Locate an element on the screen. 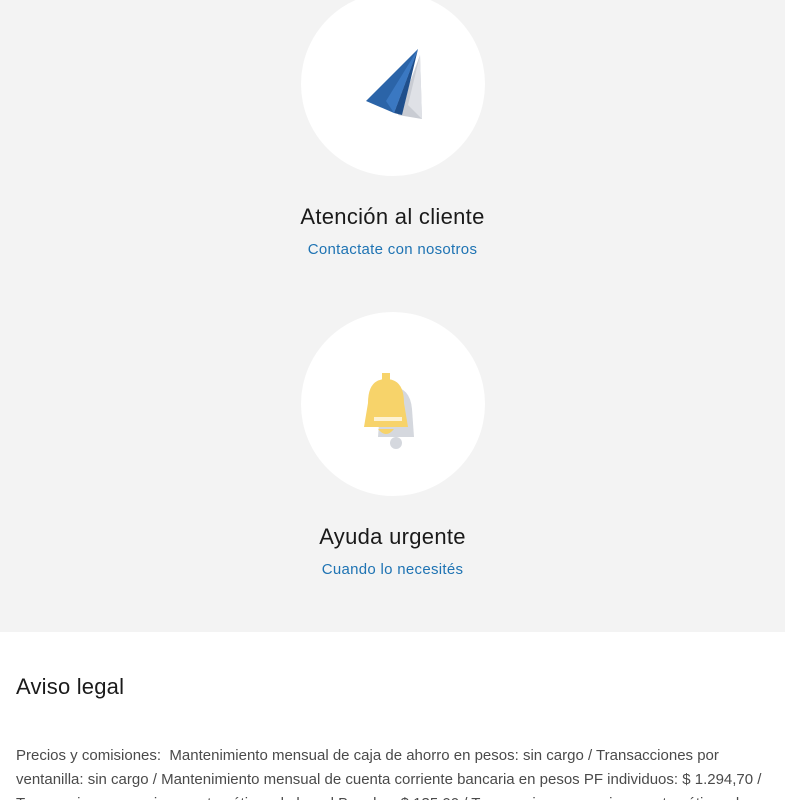 The image size is (785, 800). card-title: Ayuda urgente is located at coordinates (392, 536).